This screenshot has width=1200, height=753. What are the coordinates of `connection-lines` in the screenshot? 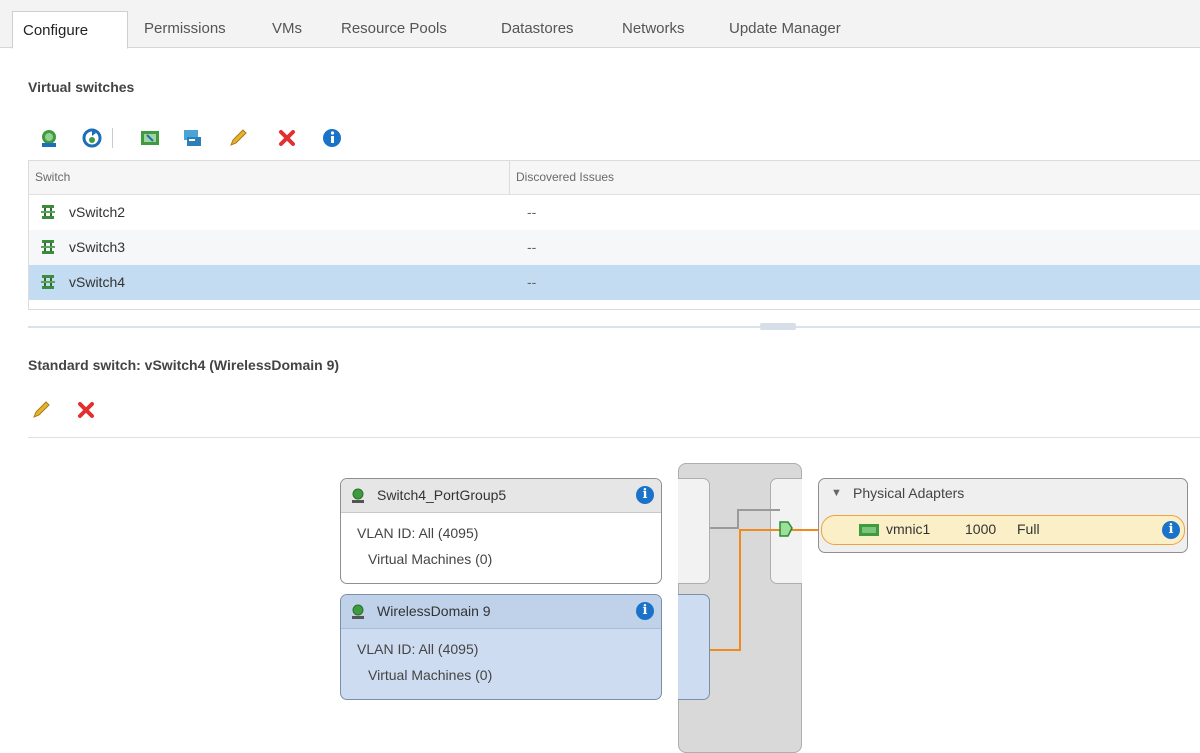 It's located at (770, 580).